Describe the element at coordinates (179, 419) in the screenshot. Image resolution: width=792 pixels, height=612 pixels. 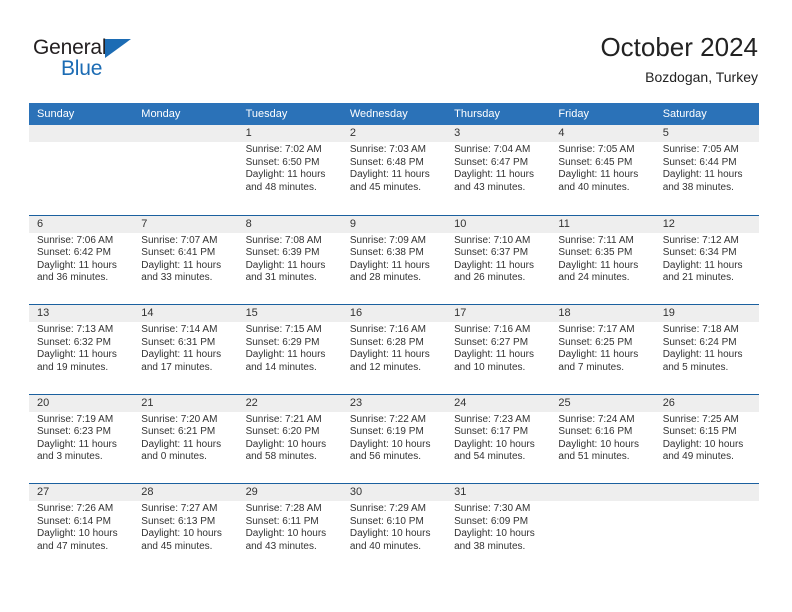
I see `day-info-line: Sunrise: 7:20 AM` at that location.